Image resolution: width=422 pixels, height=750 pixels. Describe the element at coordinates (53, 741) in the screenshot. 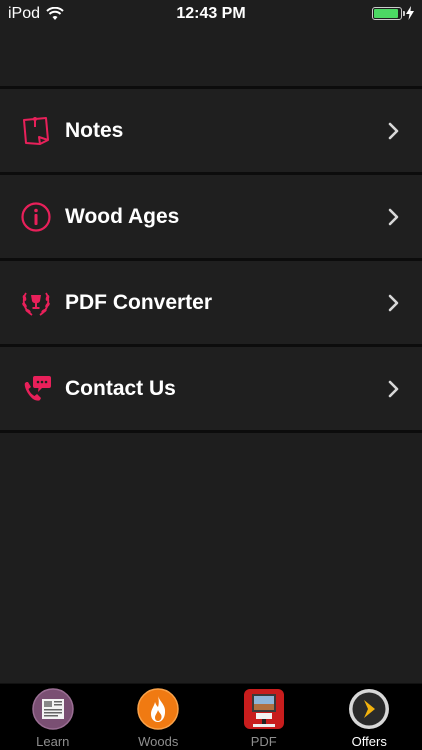

I see `tab-label: Learn` at that location.